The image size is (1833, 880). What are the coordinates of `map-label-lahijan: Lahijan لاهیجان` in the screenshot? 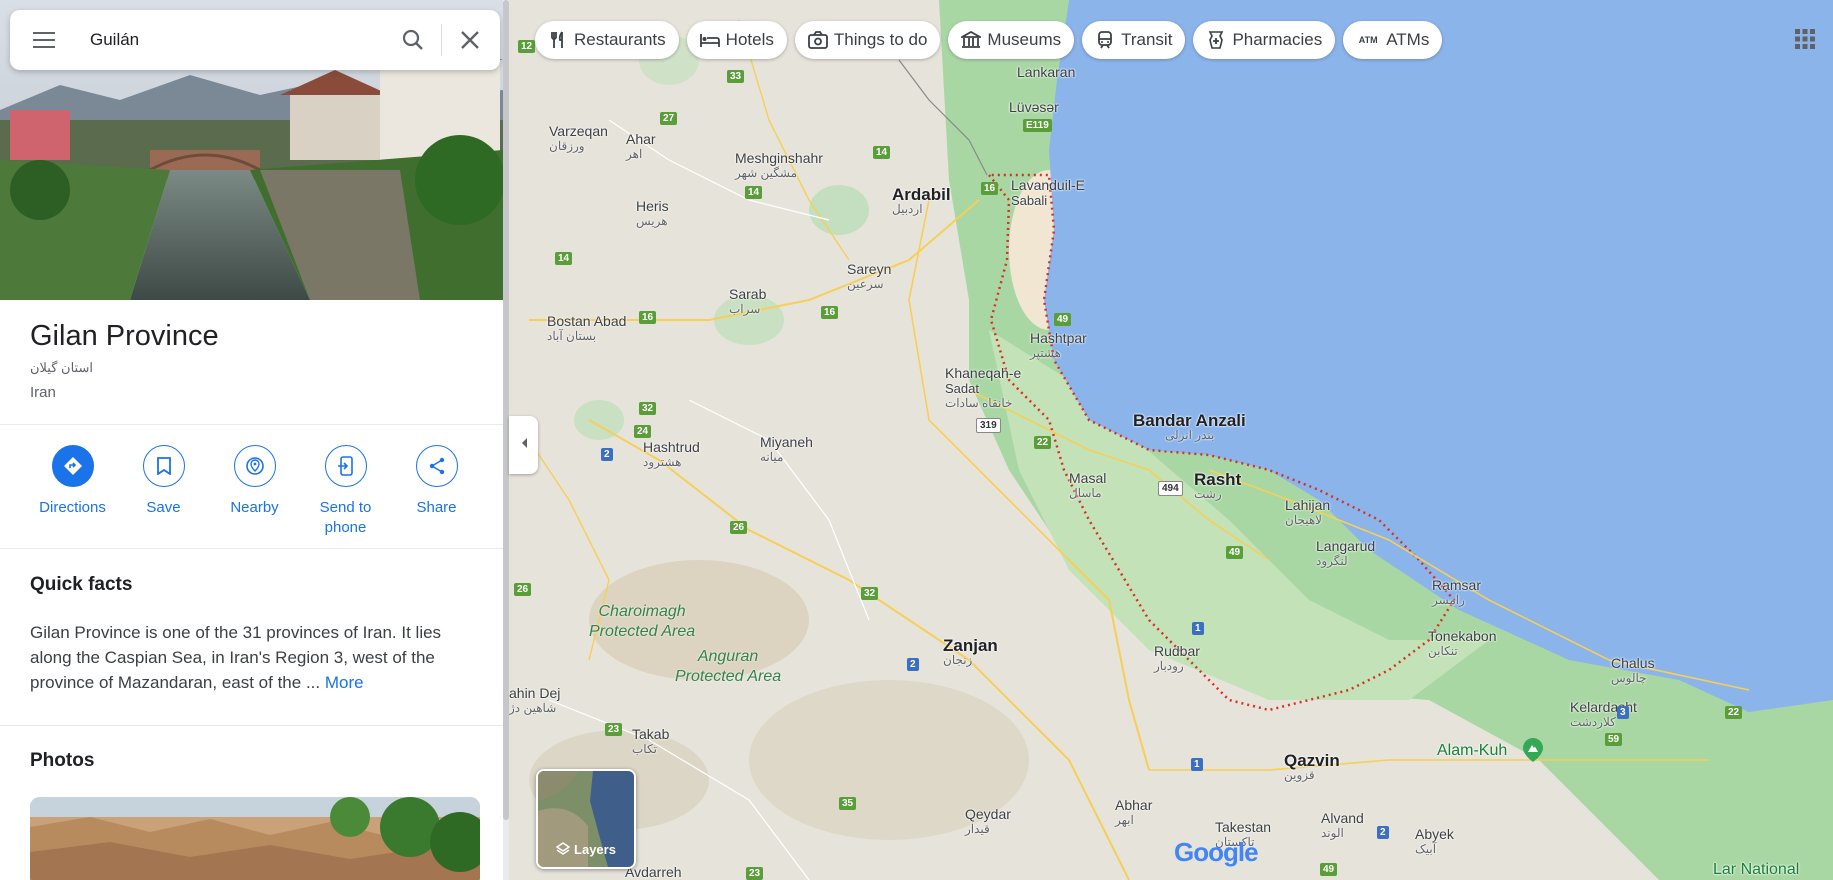 It's located at (1307, 513).